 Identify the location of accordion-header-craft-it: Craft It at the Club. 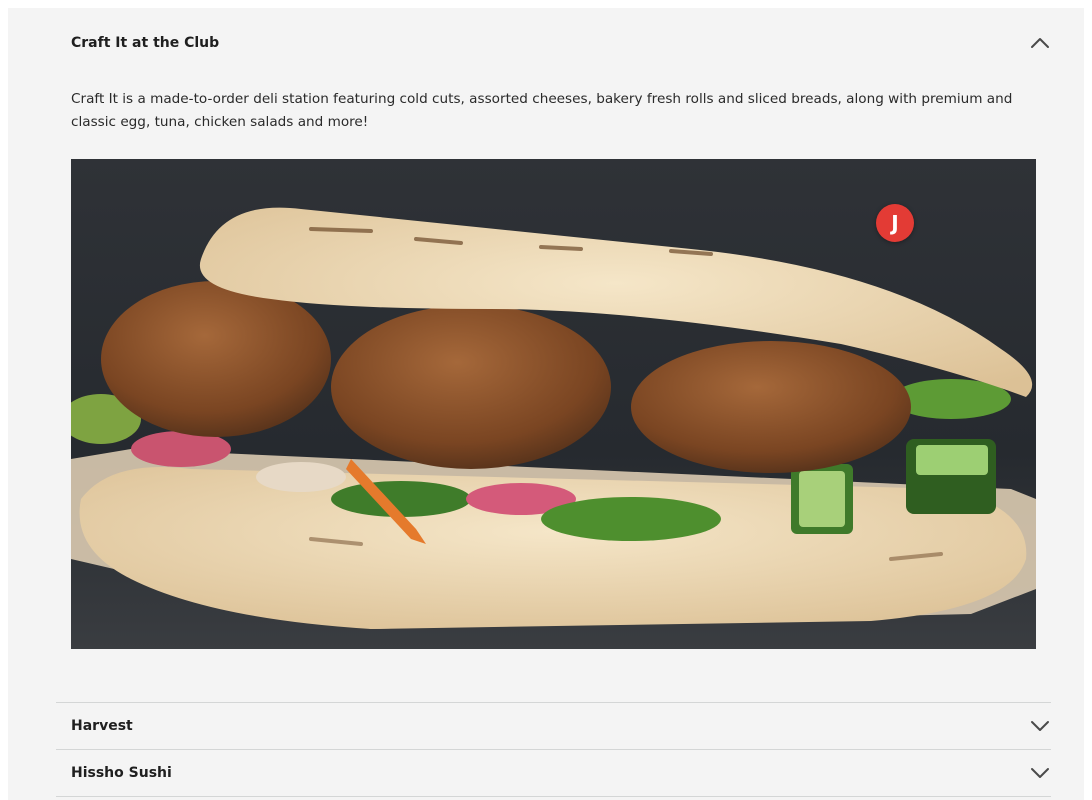
(553, 43).